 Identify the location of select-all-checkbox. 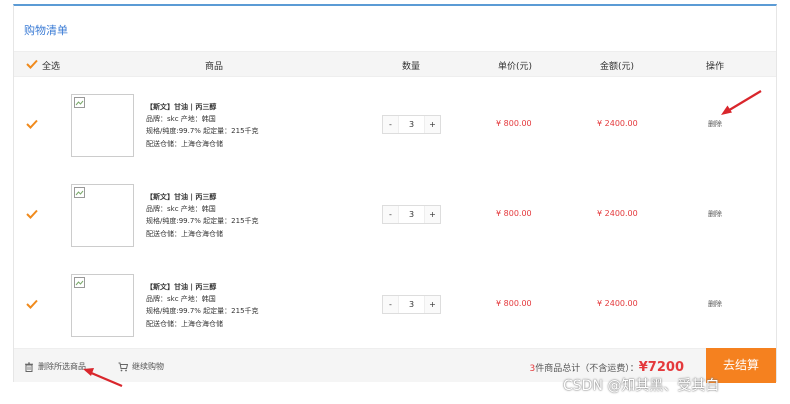
(32, 64).